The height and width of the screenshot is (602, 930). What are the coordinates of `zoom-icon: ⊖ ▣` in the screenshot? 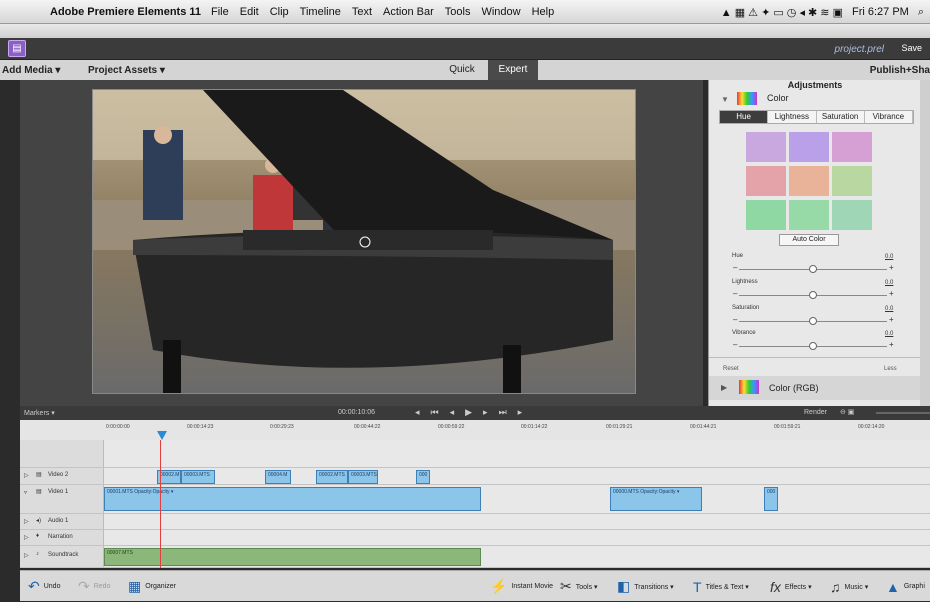 It's located at (847, 412).